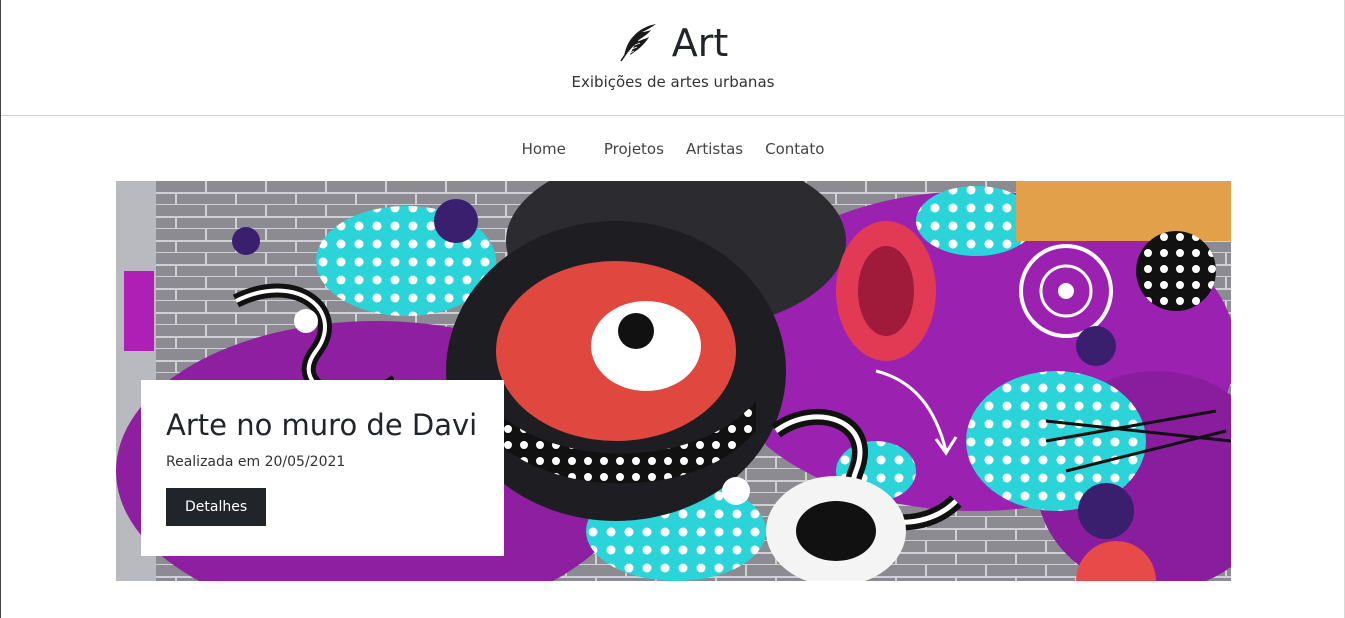 The image size is (1345, 618). I want to click on main-nav: Home Projetos Artistas Contato, so click(673, 148).